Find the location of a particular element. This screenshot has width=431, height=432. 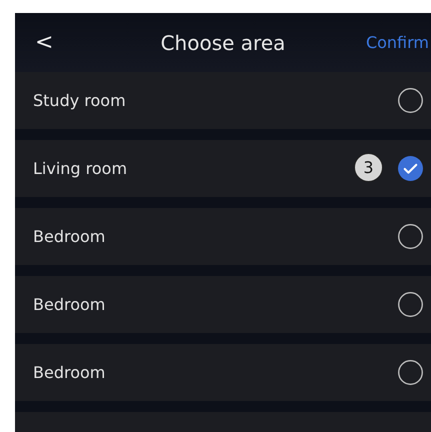

checked-radio-icon is located at coordinates (410, 168).